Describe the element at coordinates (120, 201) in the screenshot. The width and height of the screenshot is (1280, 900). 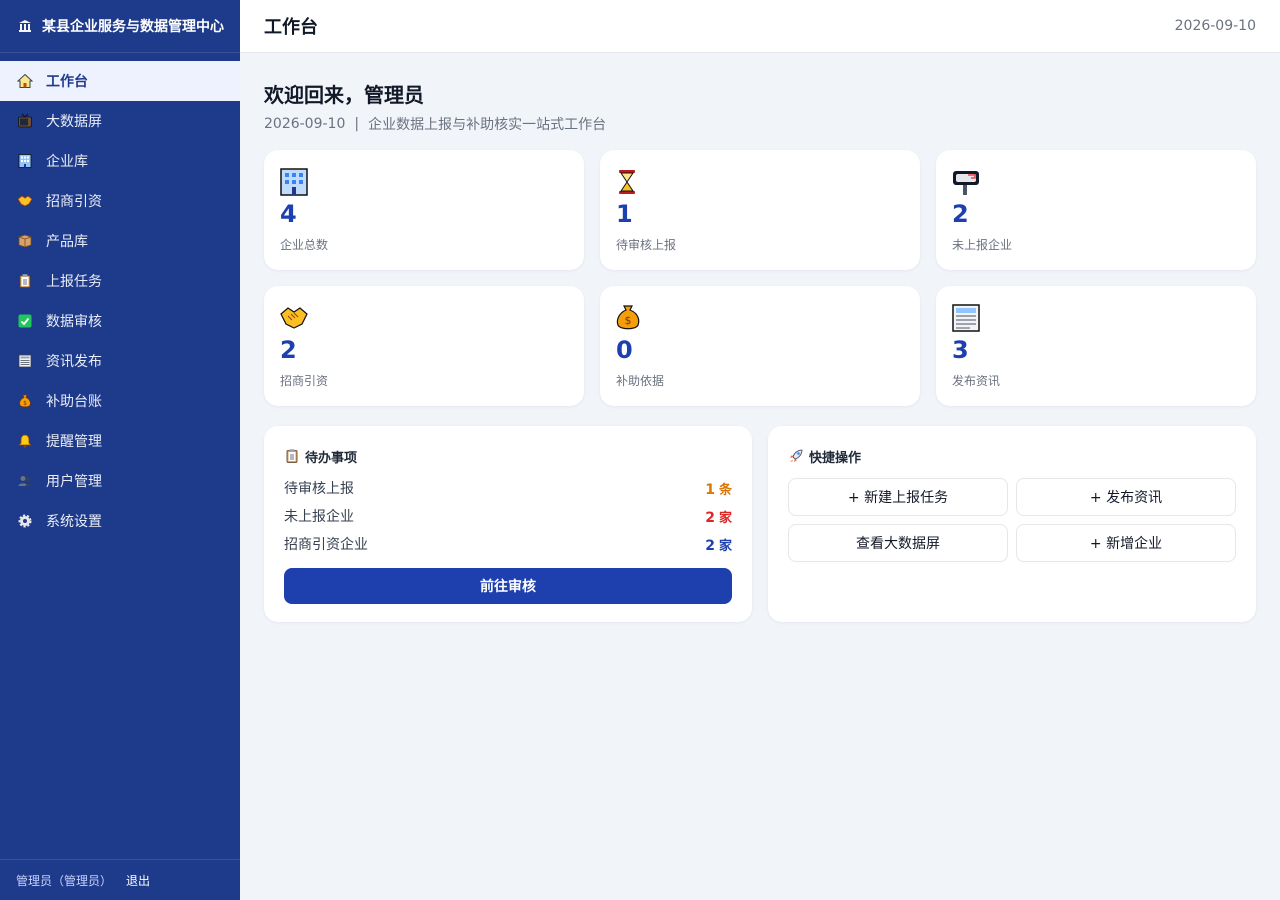
I see `sidebar-item-investment: 招商引资` at that location.